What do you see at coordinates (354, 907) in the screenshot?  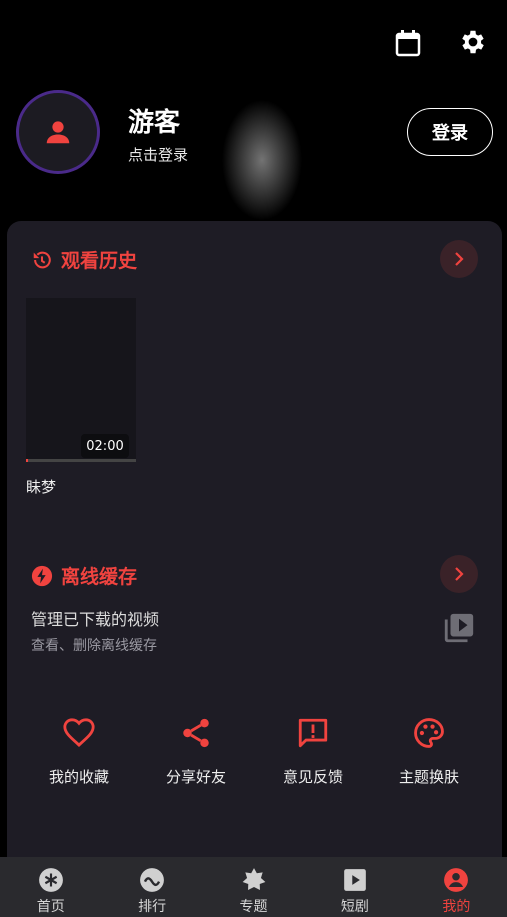 I see `tab-short-drama-label: 短剧` at bounding box center [354, 907].